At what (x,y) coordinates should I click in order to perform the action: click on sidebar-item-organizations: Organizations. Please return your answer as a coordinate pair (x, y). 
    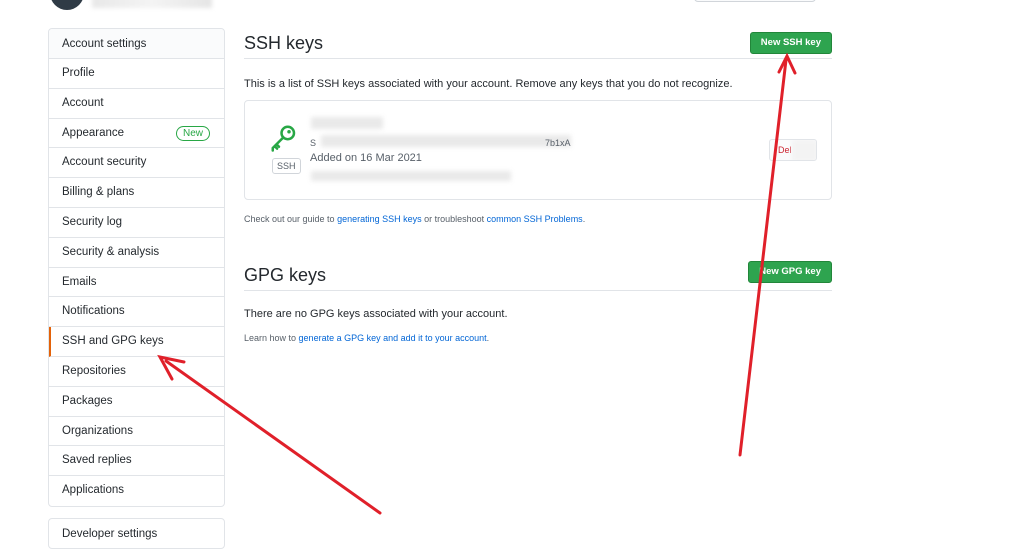
    Looking at the image, I should click on (136, 432).